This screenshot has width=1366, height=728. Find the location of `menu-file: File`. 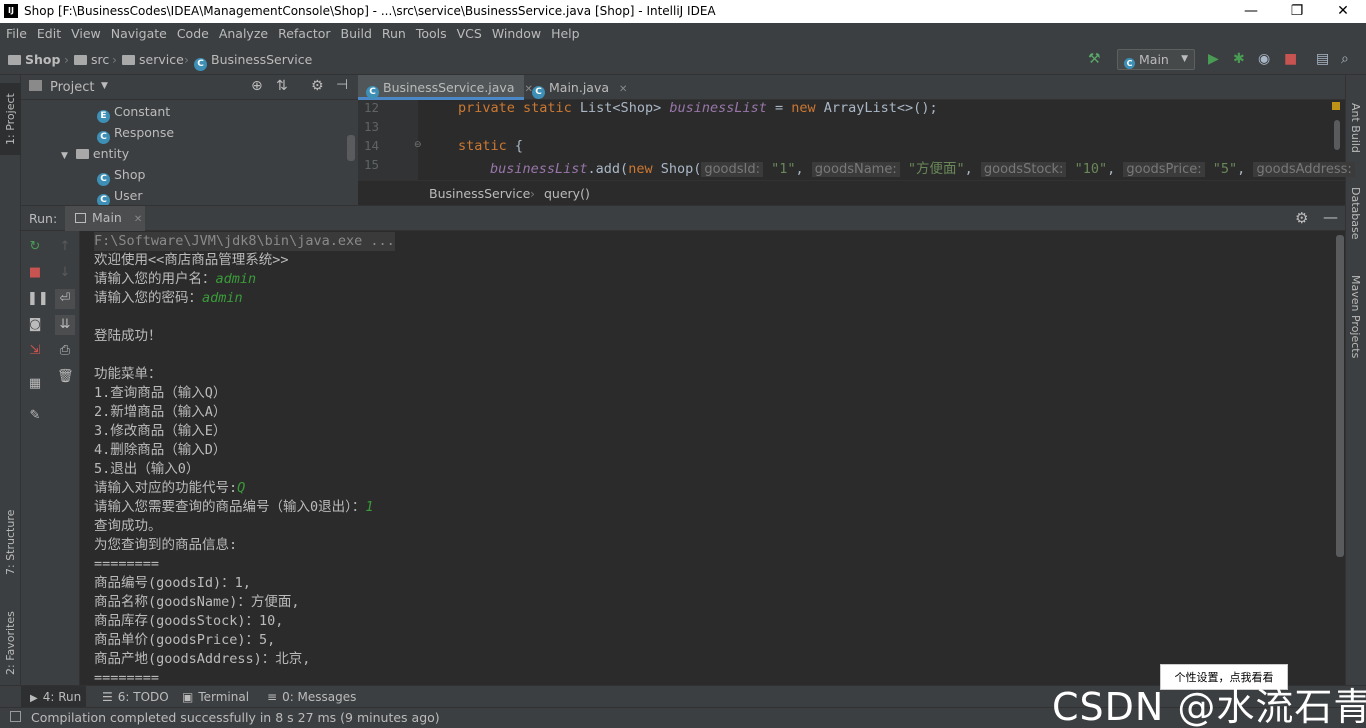

menu-file: File is located at coordinates (13, 32).